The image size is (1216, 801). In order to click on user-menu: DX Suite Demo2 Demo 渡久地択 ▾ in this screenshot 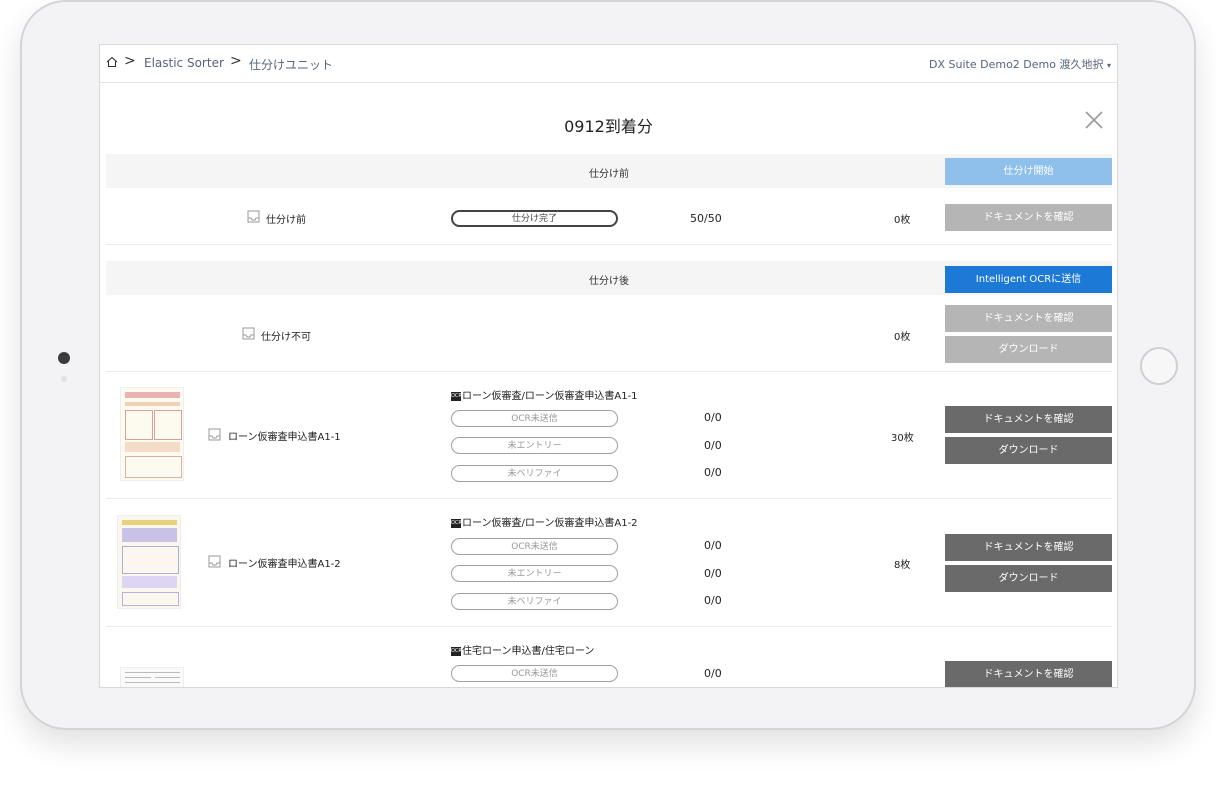, I will do `click(1020, 64)`.